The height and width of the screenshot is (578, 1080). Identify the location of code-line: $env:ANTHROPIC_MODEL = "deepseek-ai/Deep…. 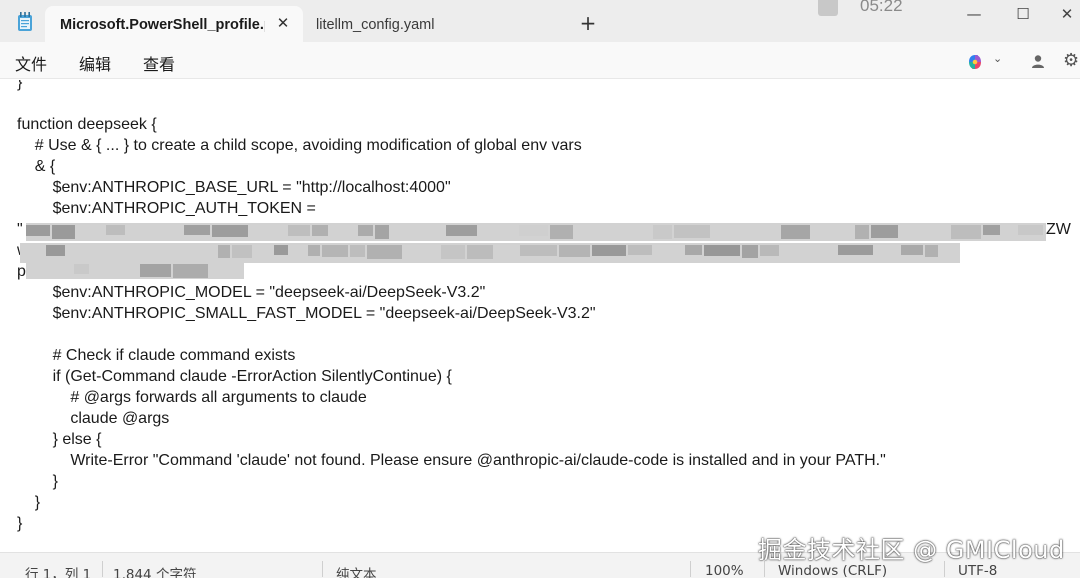
(251, 292).